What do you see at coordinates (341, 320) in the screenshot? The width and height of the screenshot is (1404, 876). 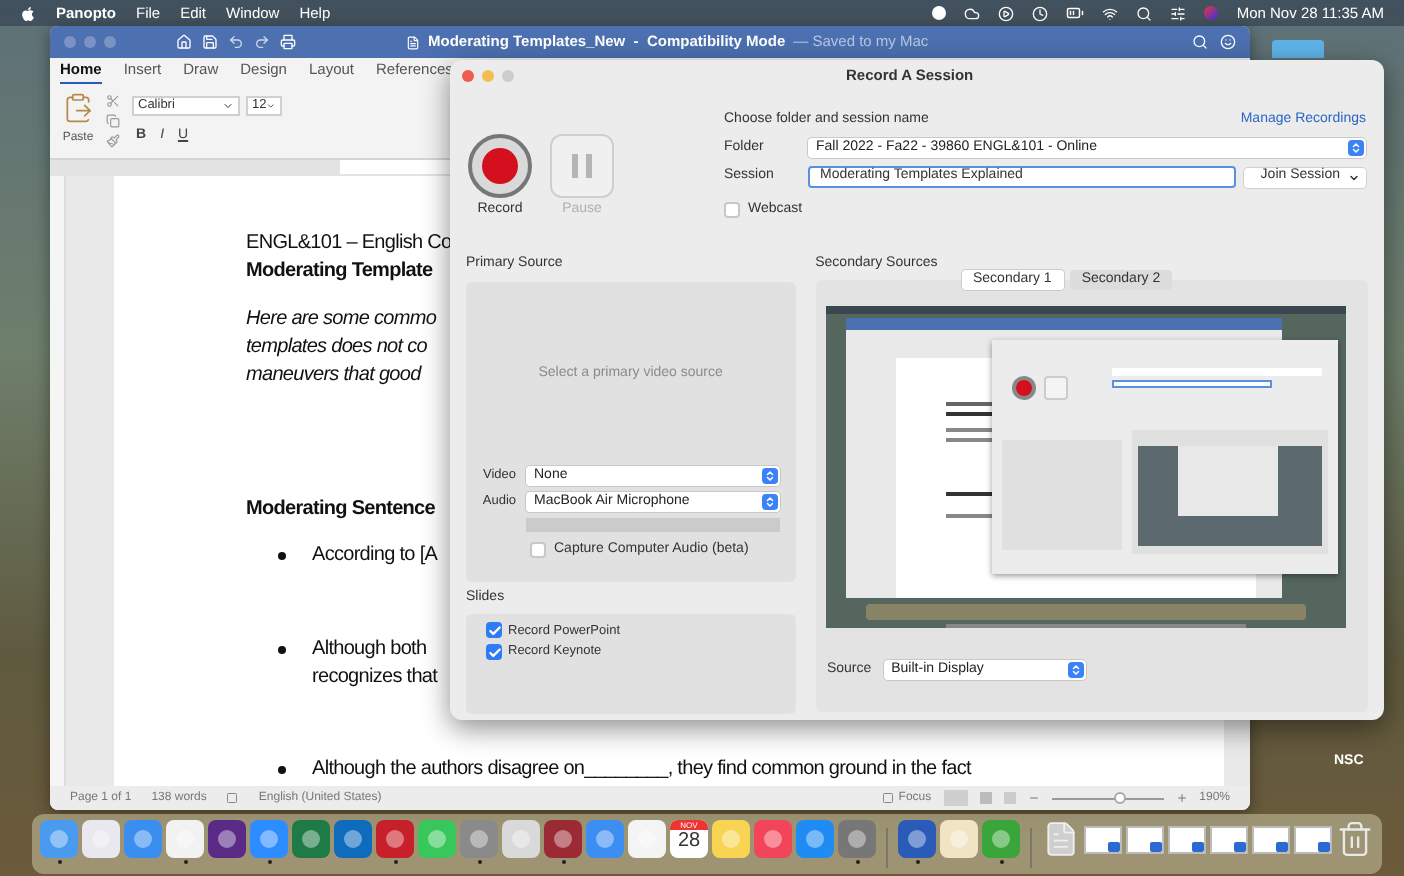 I see `intro-text: Here are some commo` at bounding box center [341, 320].